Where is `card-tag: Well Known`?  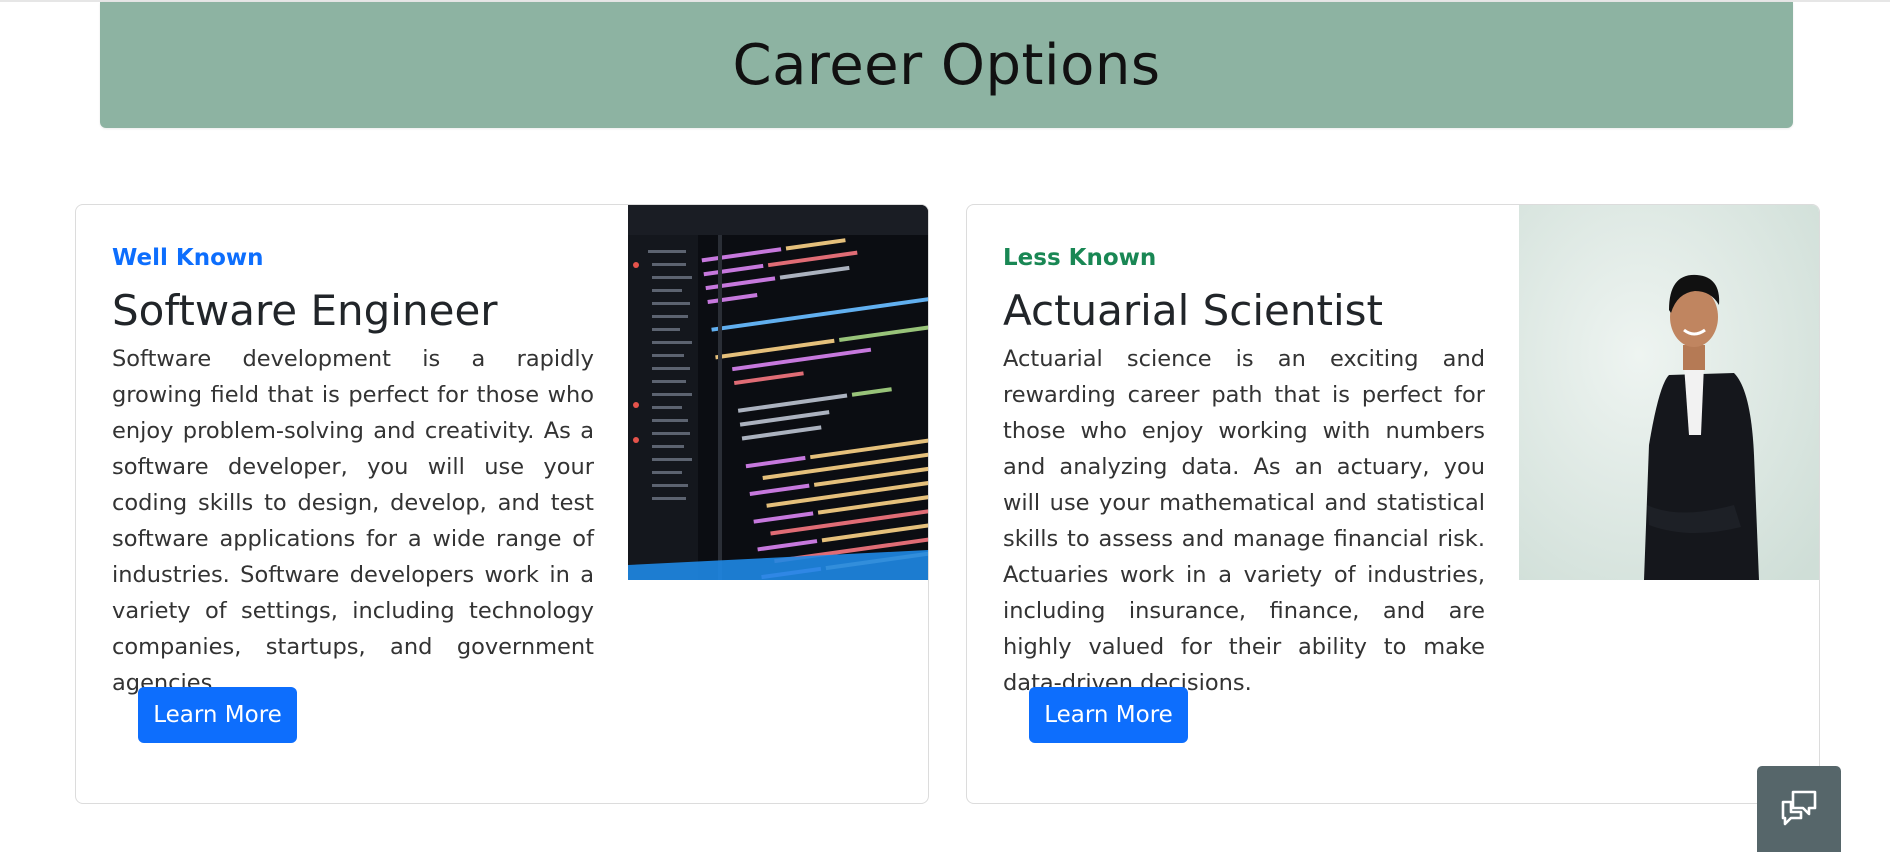
card-tag: Well Known is located at coordinates (188, 258).